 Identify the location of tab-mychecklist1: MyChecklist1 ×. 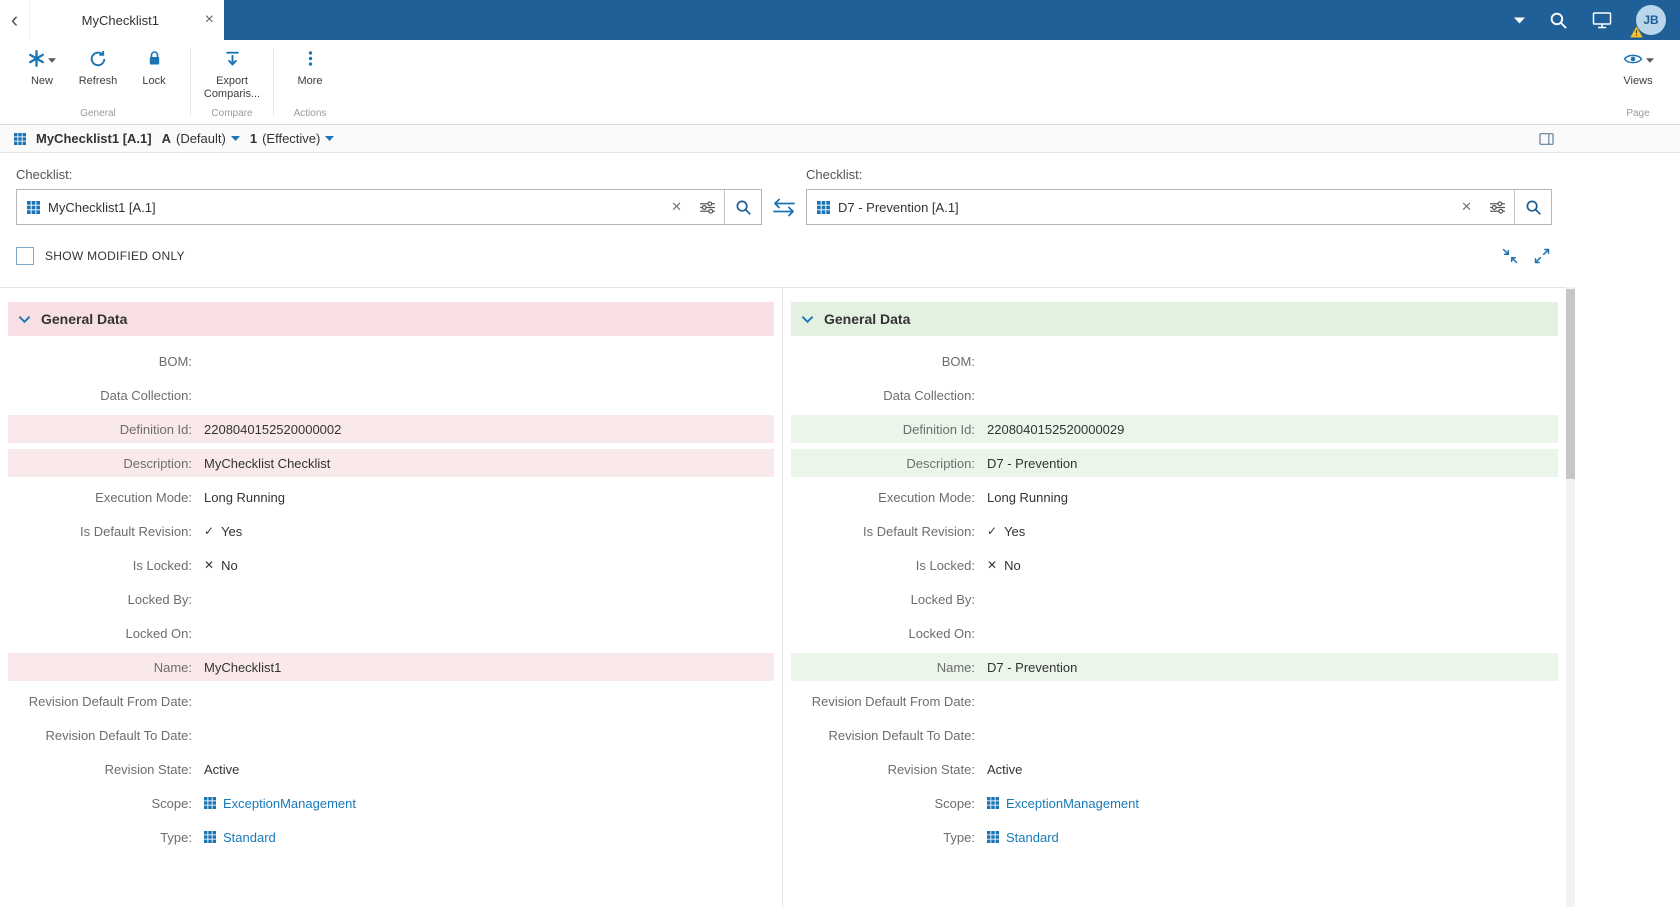
(127, 20).